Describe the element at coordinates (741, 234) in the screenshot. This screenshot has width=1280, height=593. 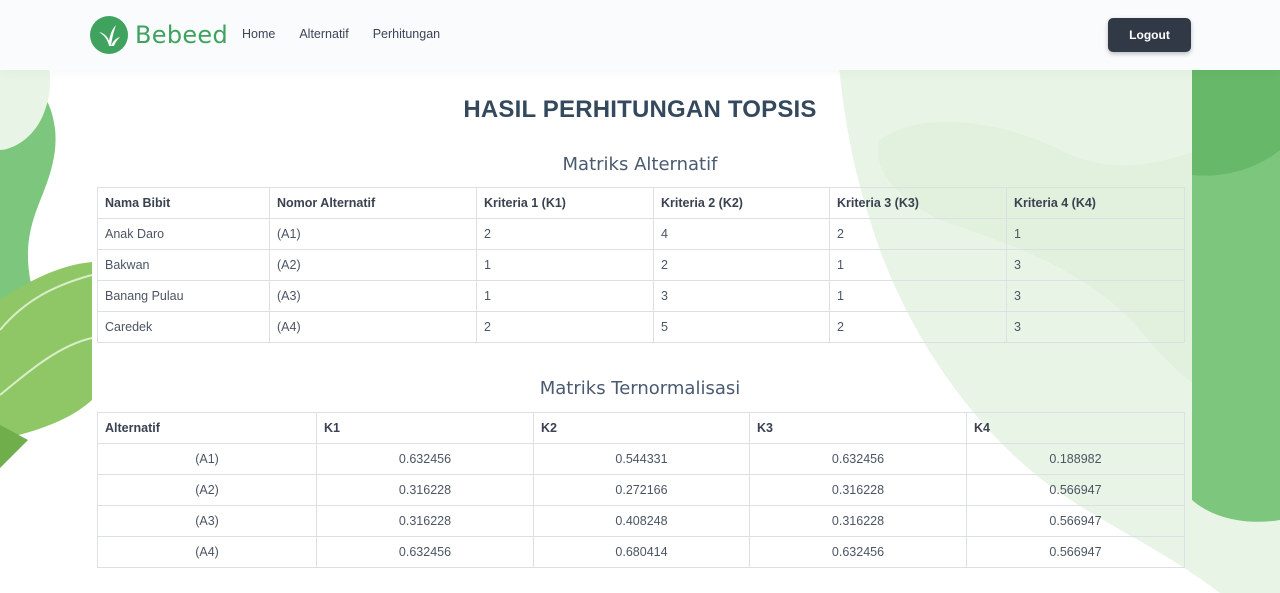
I see `table-cell: 4` at that location.